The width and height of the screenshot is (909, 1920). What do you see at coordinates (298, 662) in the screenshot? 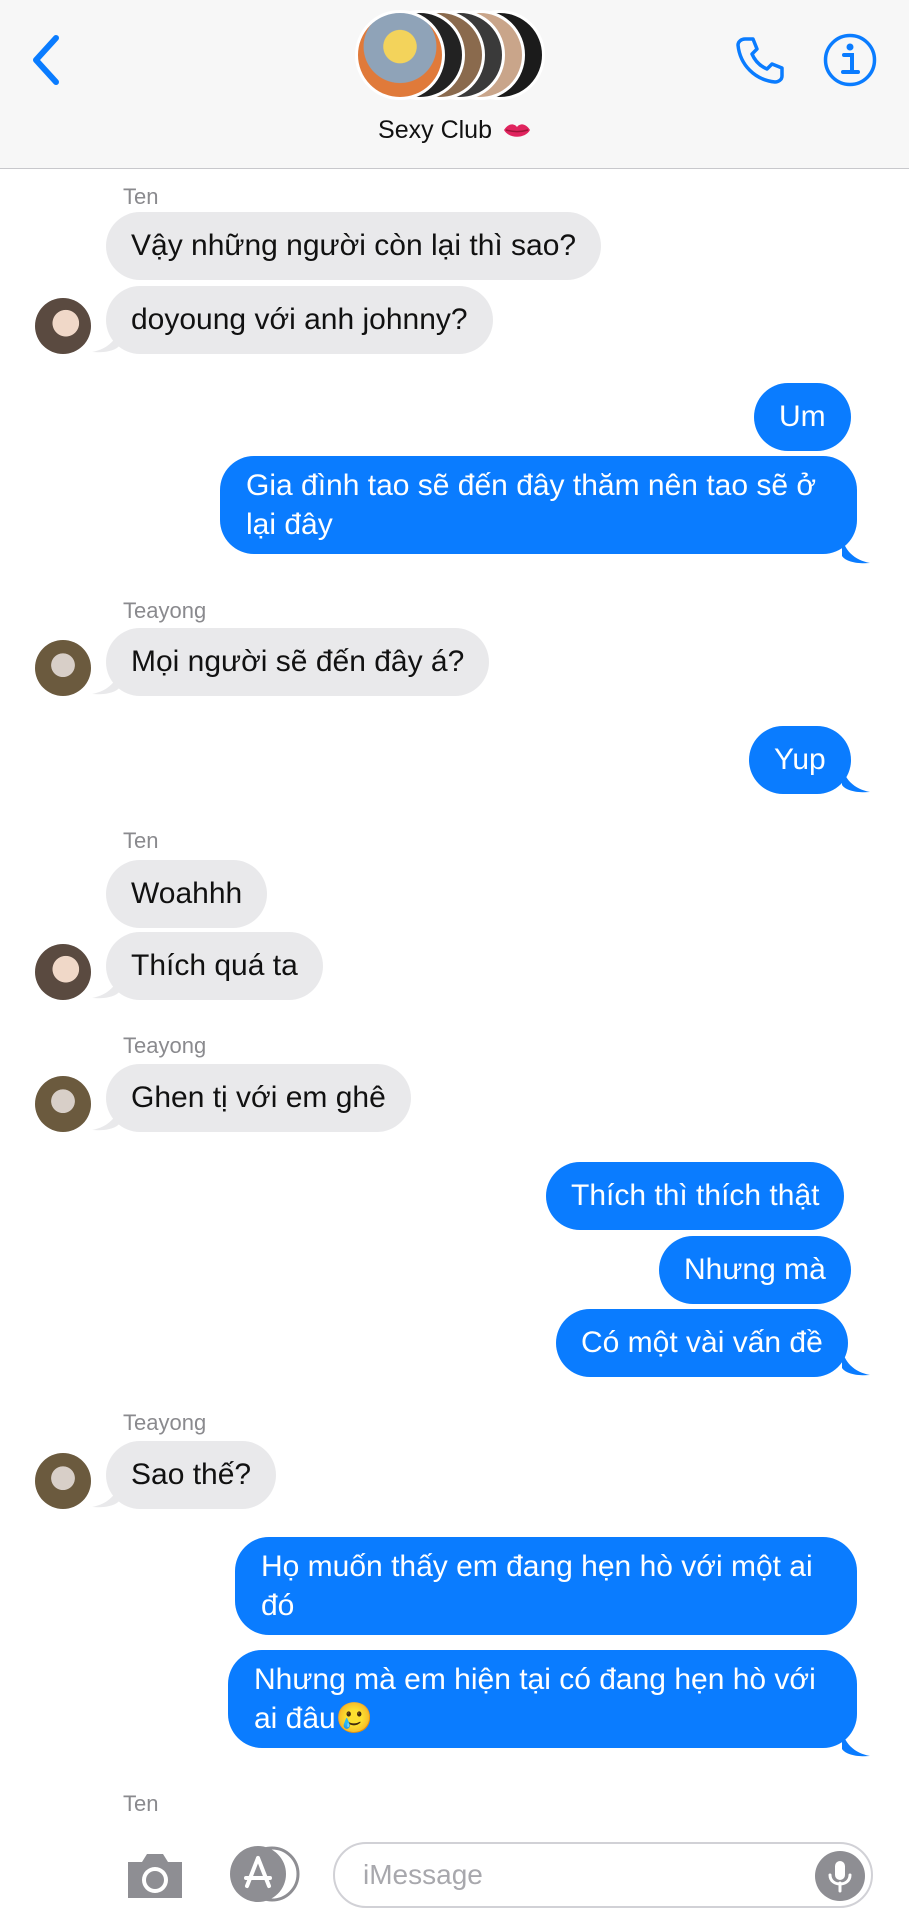
I see `message-bubble-incoming: Mọi người sẽ đến đây á?` at bounding box center [298, 662].